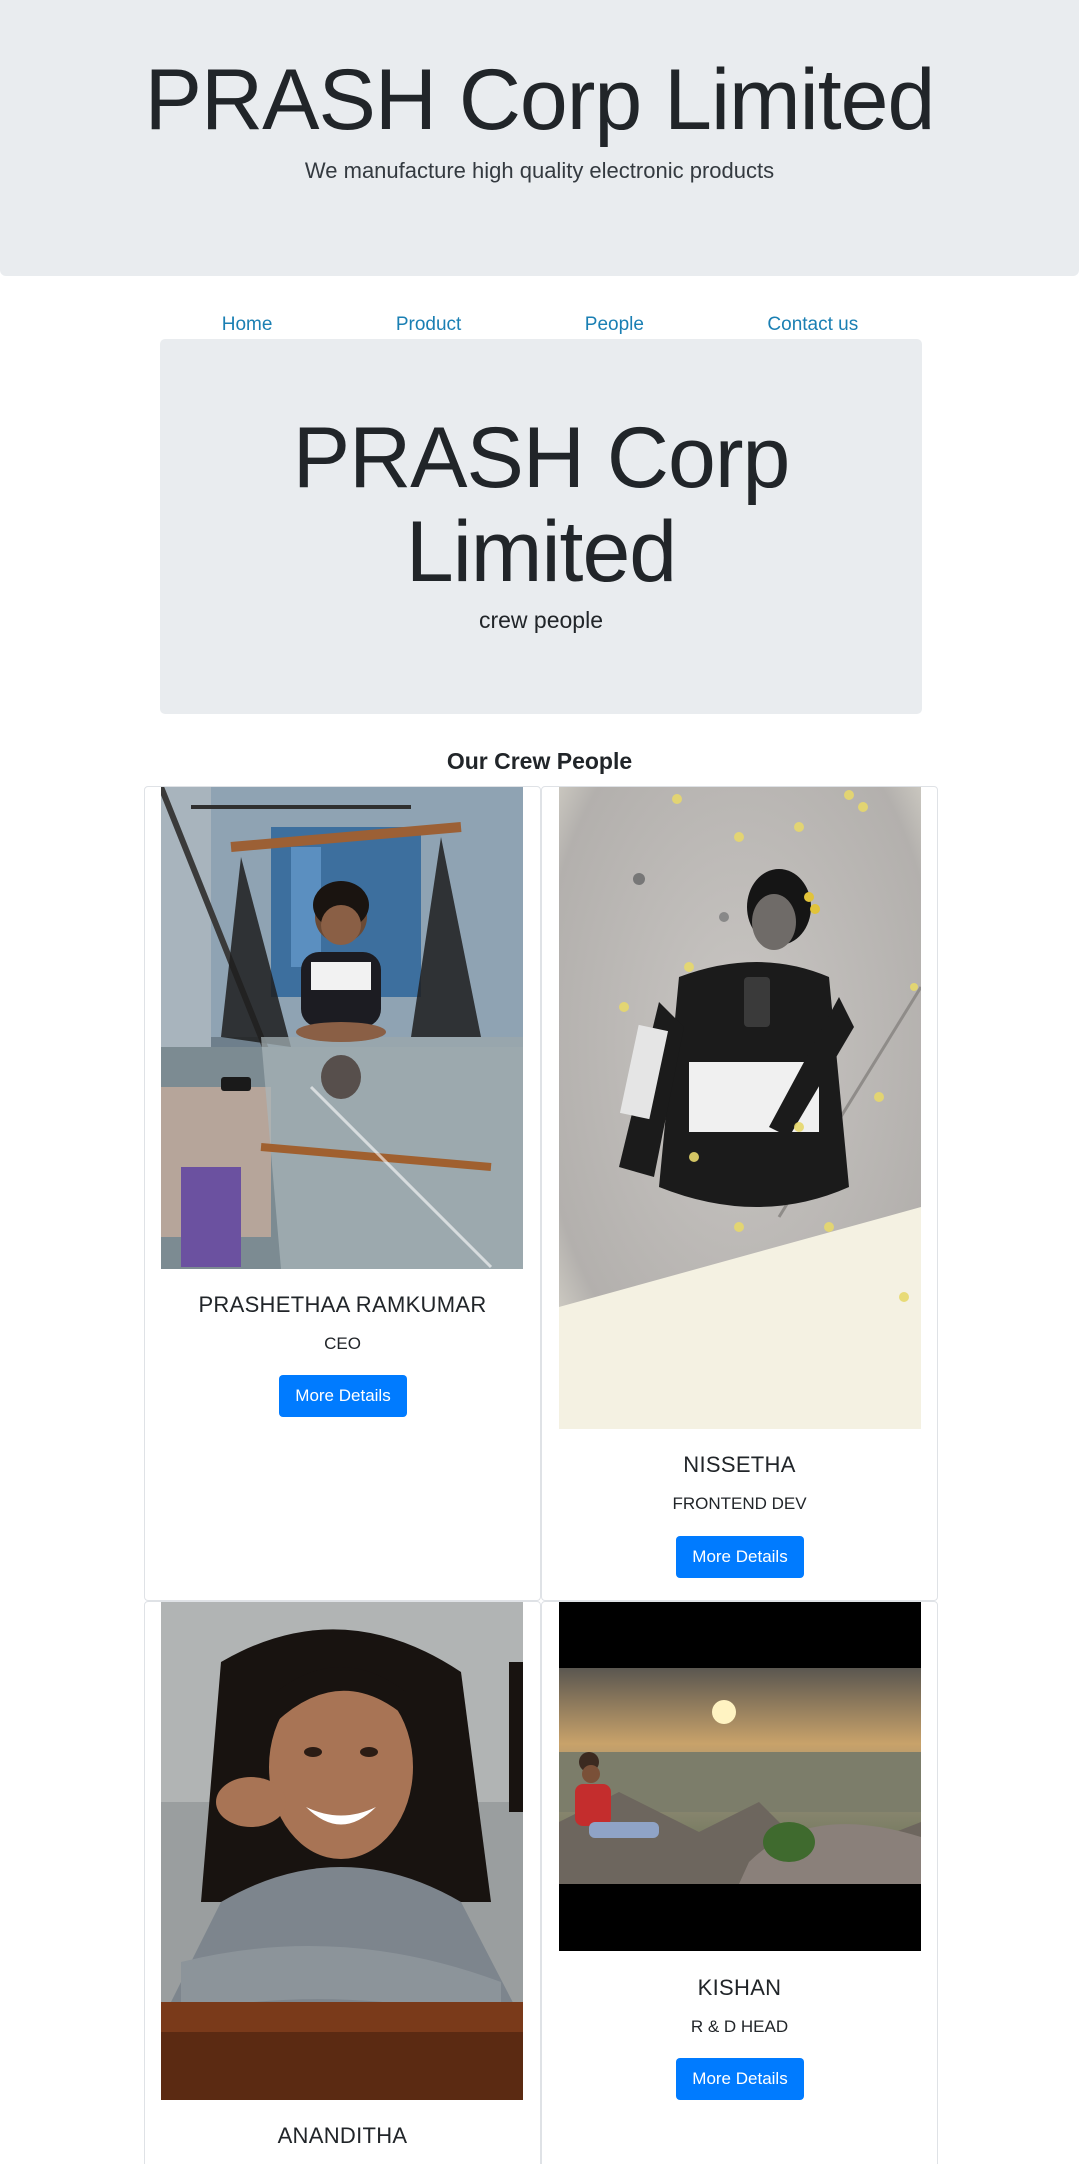  What do you see at coordinates (342, 2135) in the screenshot?
I see `crew-name: ANANDITHA` at bounding box center [342, 2135].